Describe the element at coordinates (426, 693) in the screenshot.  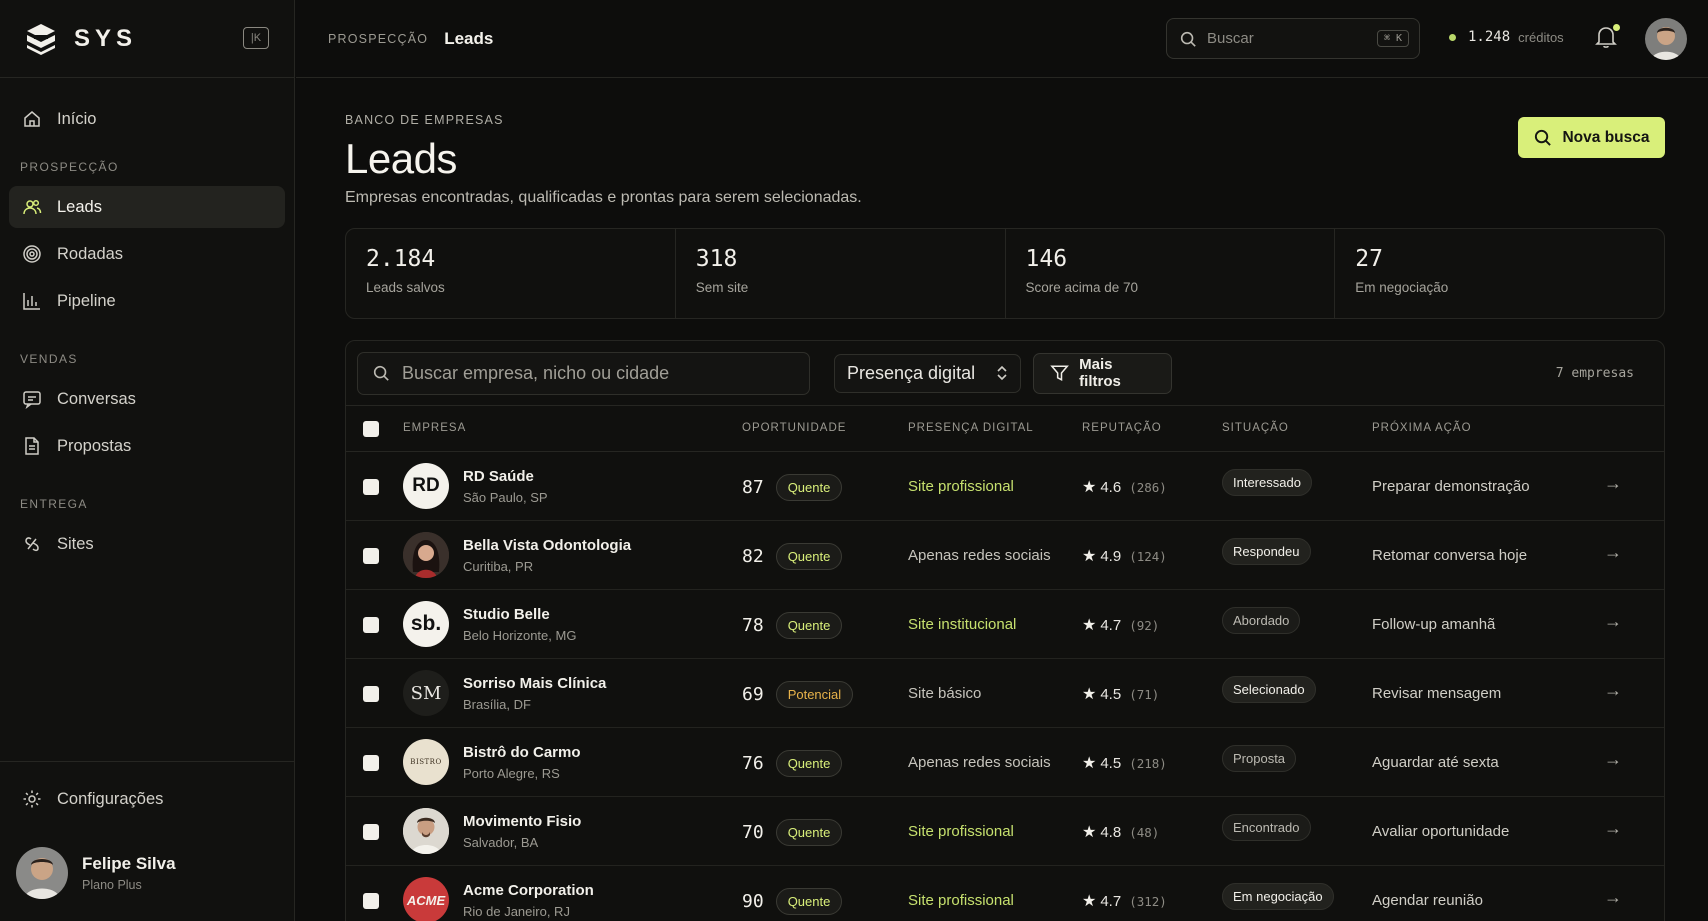
I see `company-logo: SM` at that location.